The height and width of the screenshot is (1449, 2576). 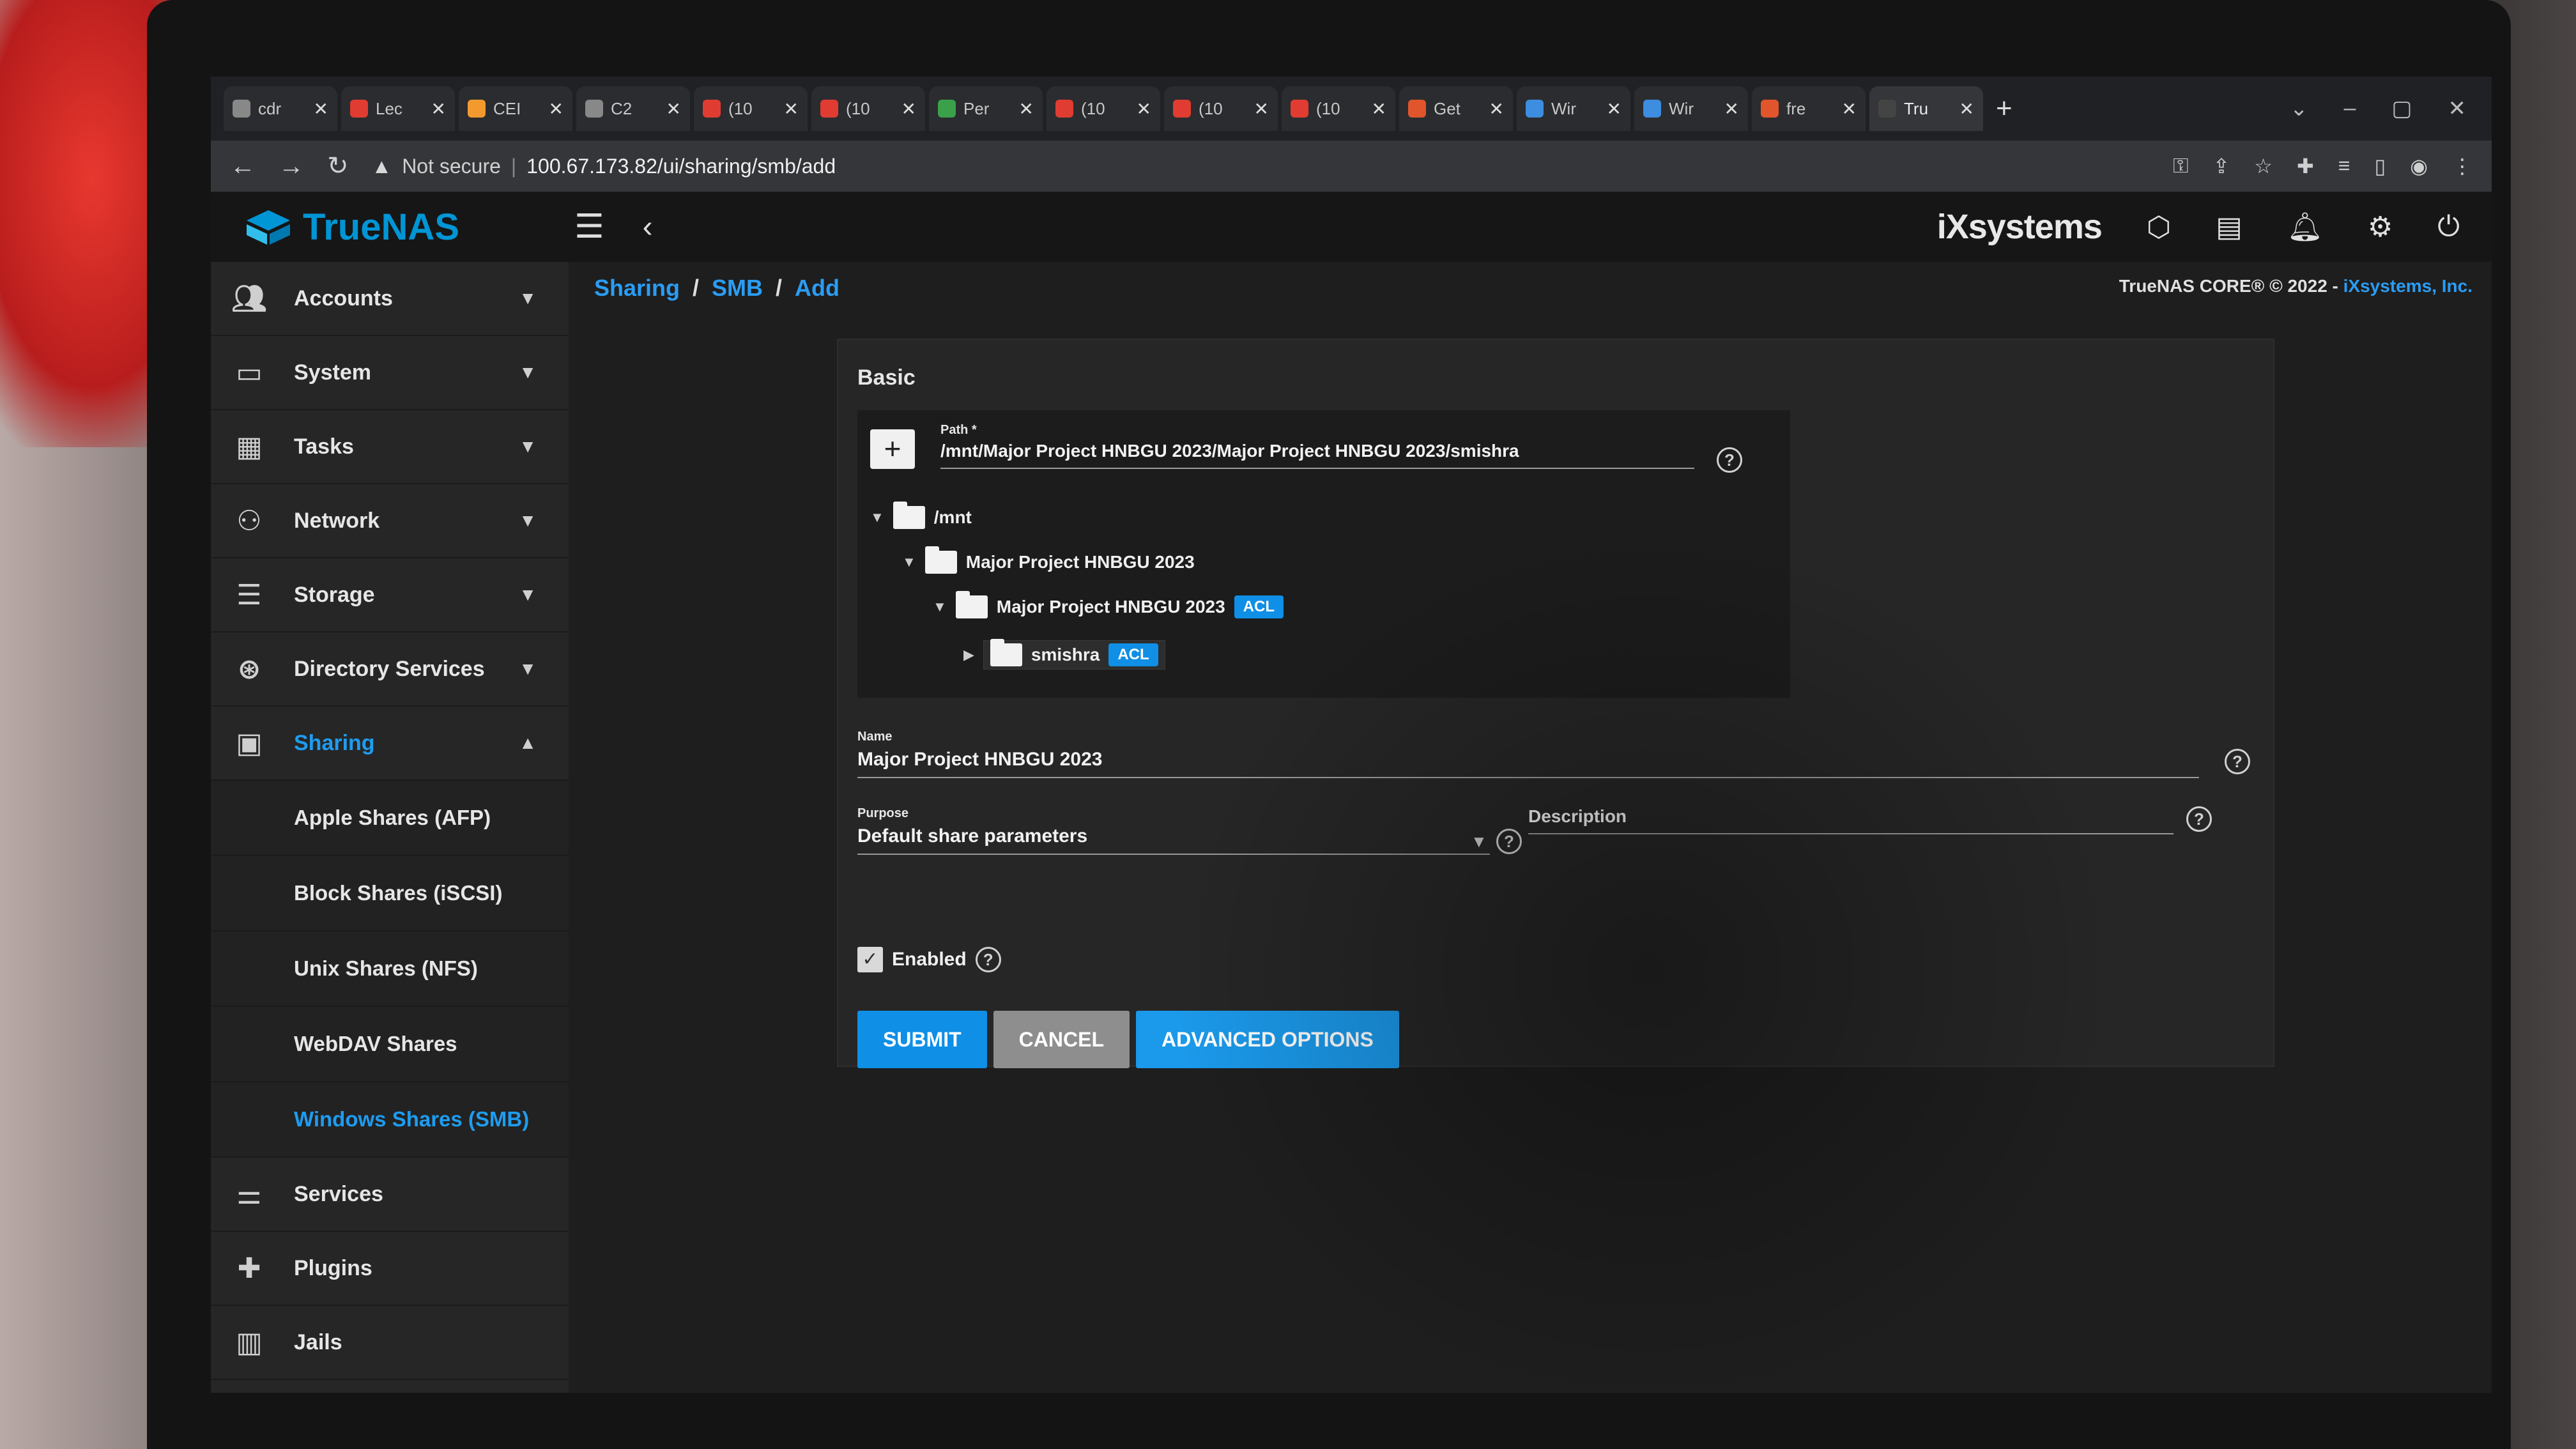 What do you see at coordinates (2020, 227) in the screenshot?
I see `ixsystems-logo: iXsystems` at bounding box center [2020, 227].